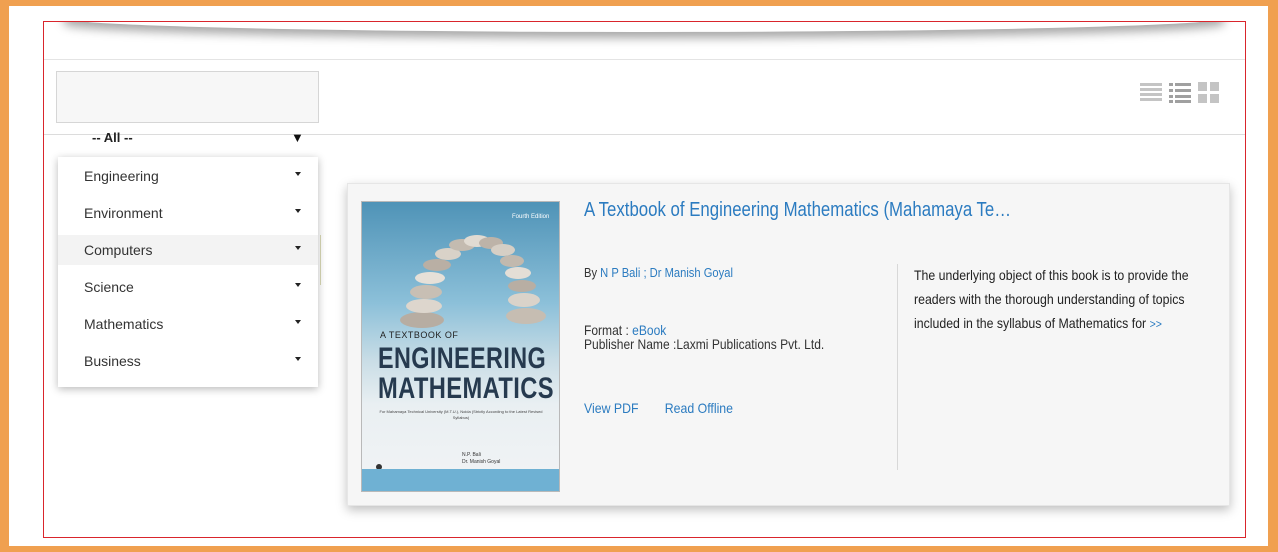 The width and height of the screenshot is (1278, 552). Describe the element at coordinates (1180, 92) in the screenshot. I see `detailed-list-icon` at that location.